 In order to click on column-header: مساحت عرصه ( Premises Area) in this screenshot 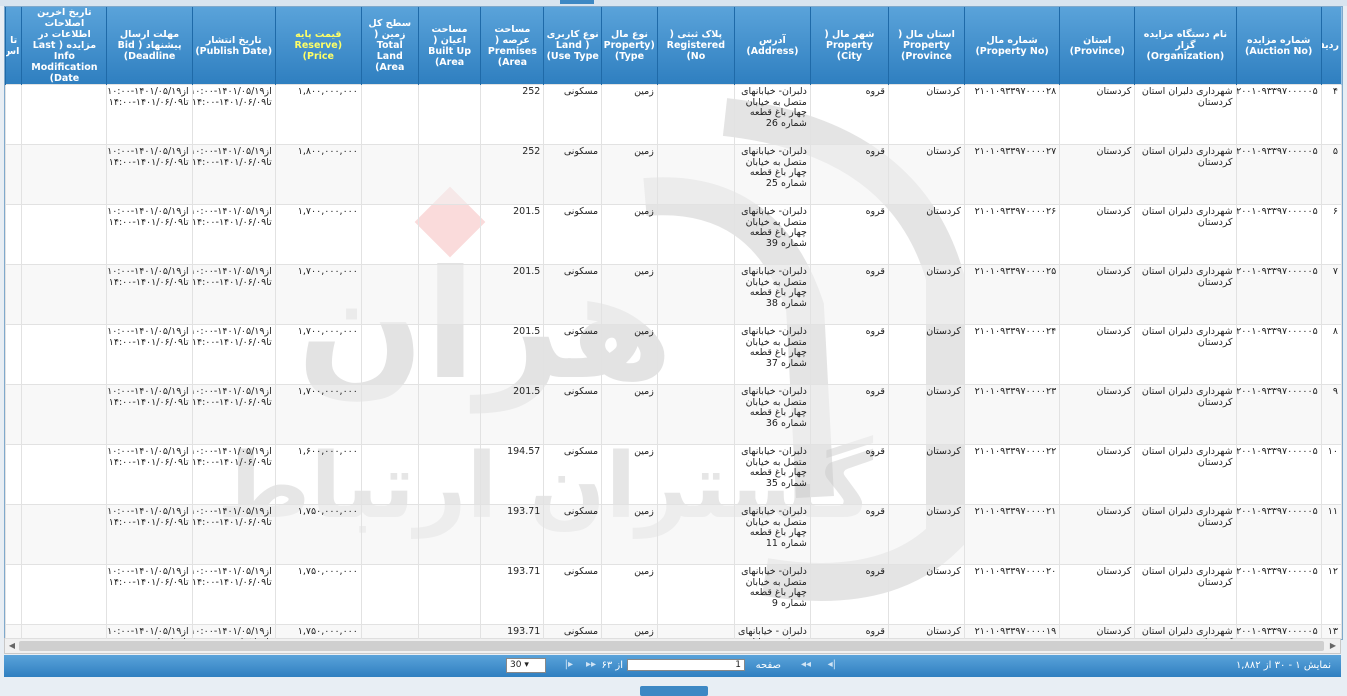, I will do `click(512, 46)`.